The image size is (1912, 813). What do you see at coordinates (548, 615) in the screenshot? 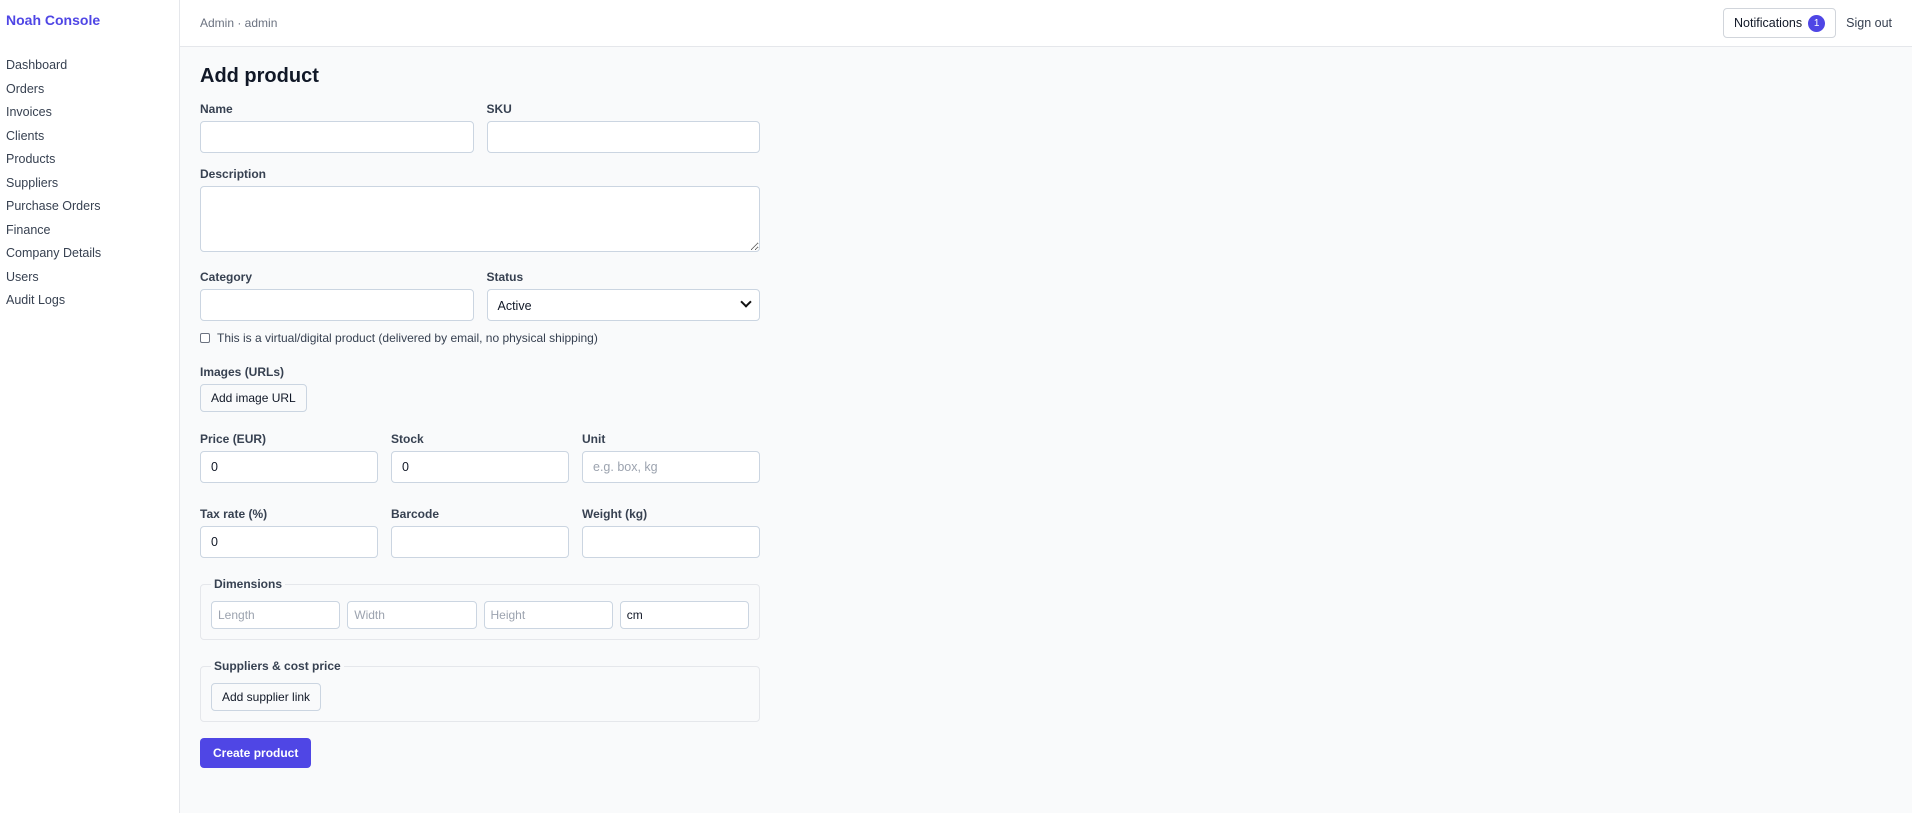
I see `height-input` at bounding box center [548, 615].